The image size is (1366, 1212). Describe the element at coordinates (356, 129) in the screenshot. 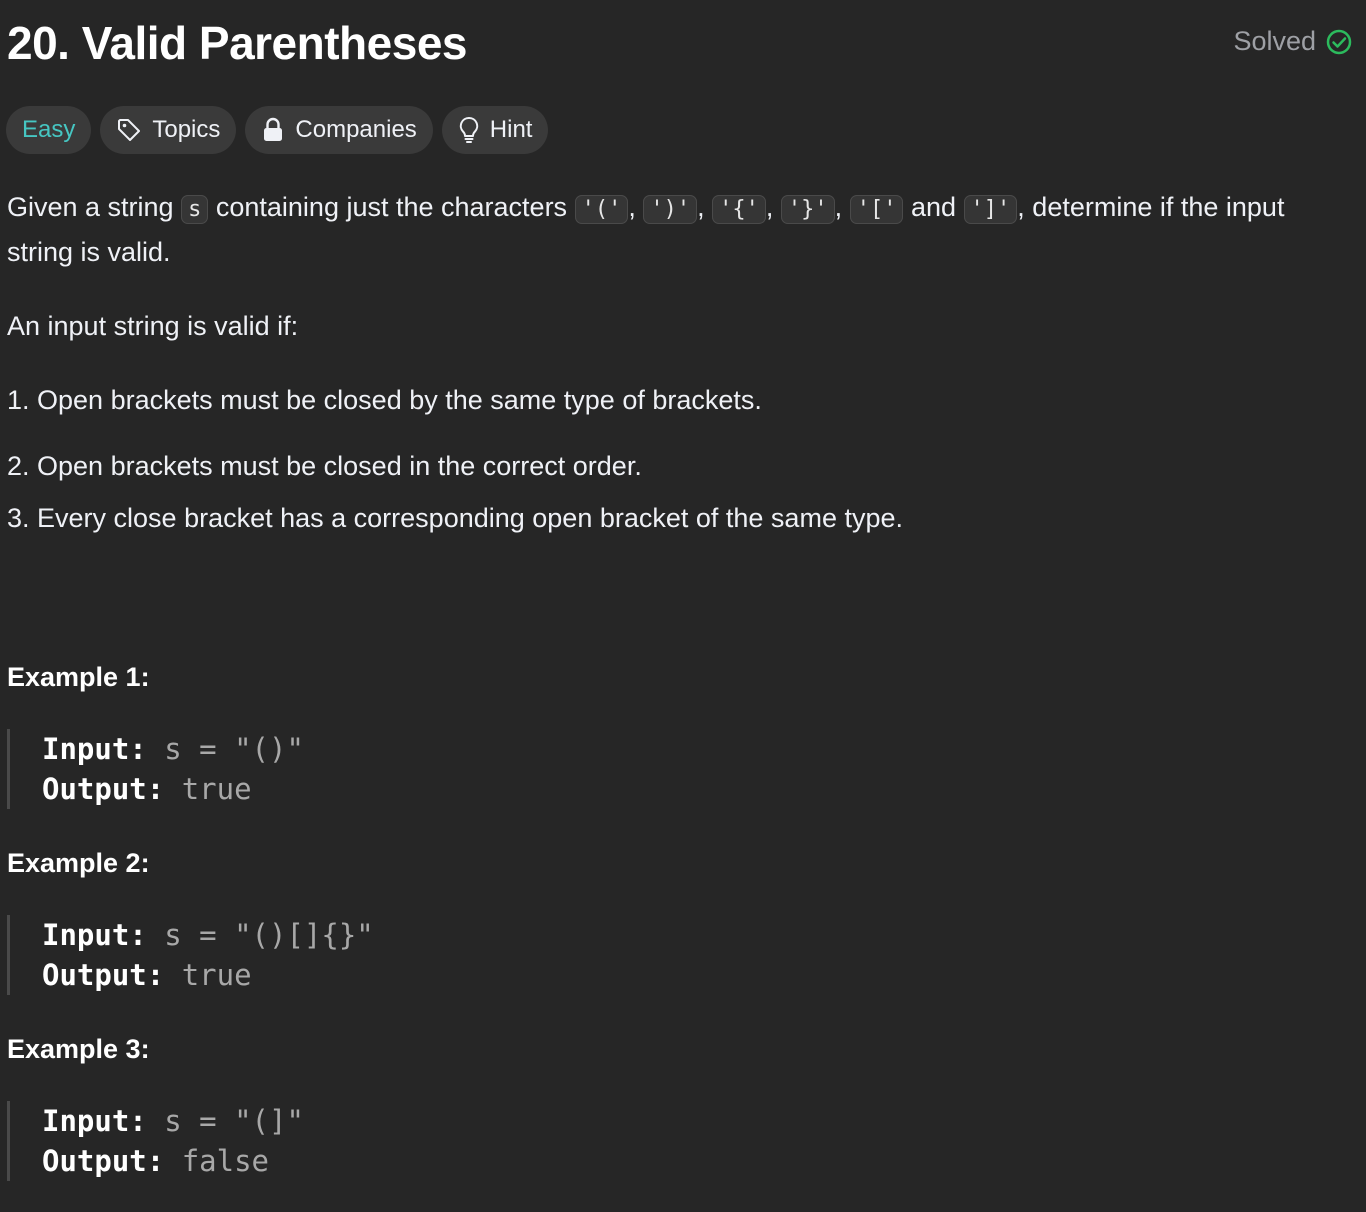

I see `companies-label: Companies` at that location.